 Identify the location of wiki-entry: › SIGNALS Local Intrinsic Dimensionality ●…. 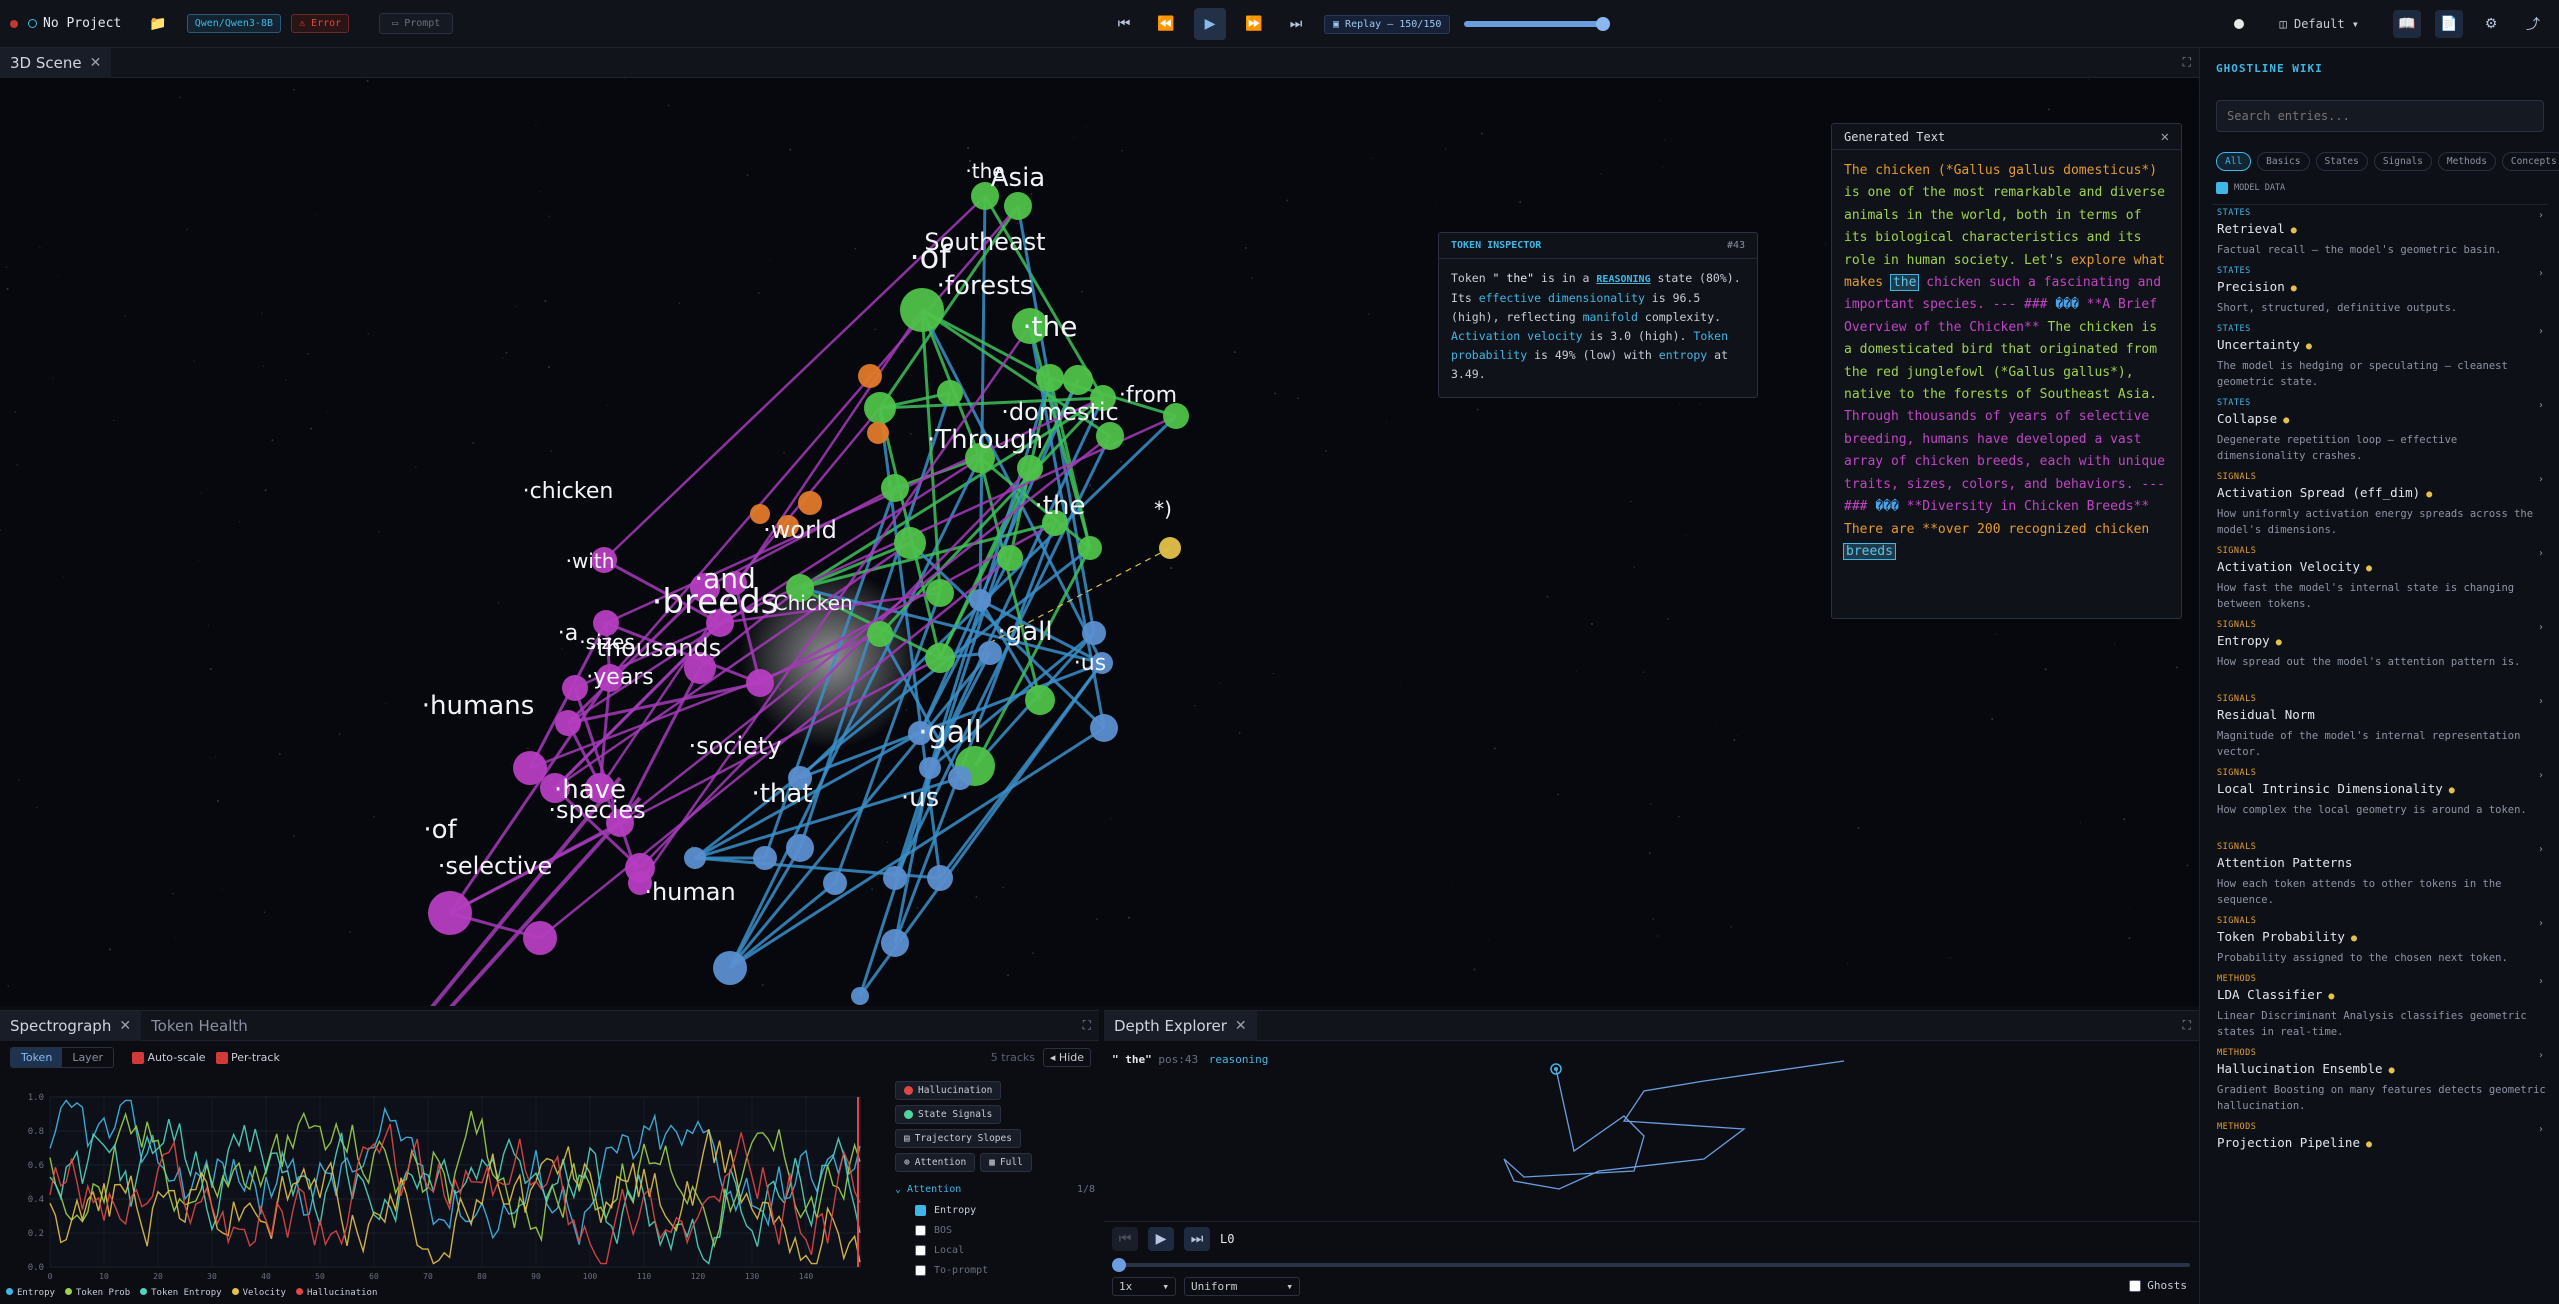
(2382, 793).